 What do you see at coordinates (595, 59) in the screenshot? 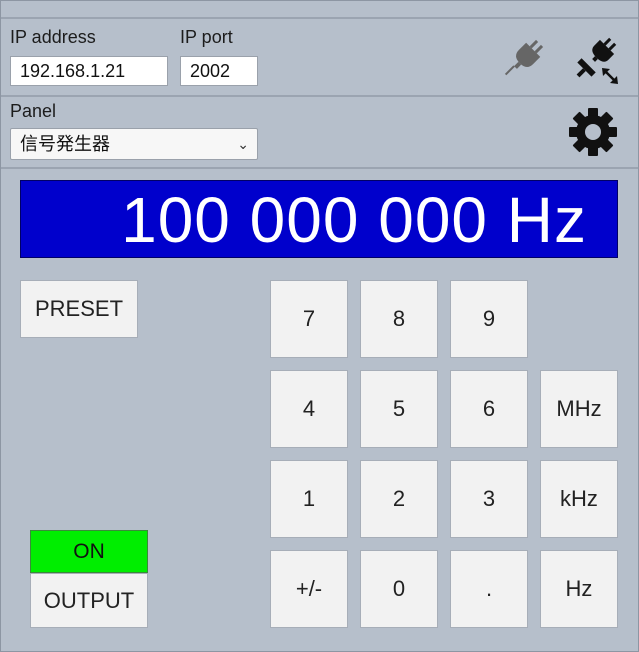
I see `plug-connect-icon` at bounding box center [595, 59].